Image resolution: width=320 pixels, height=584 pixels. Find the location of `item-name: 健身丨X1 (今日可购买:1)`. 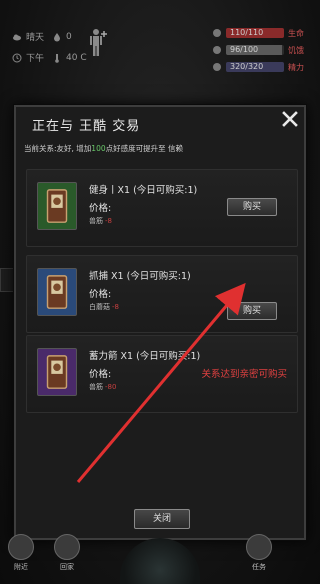

item-name: 健身丨X1 (今日可购买:1) is located at coordinates (143, 190).